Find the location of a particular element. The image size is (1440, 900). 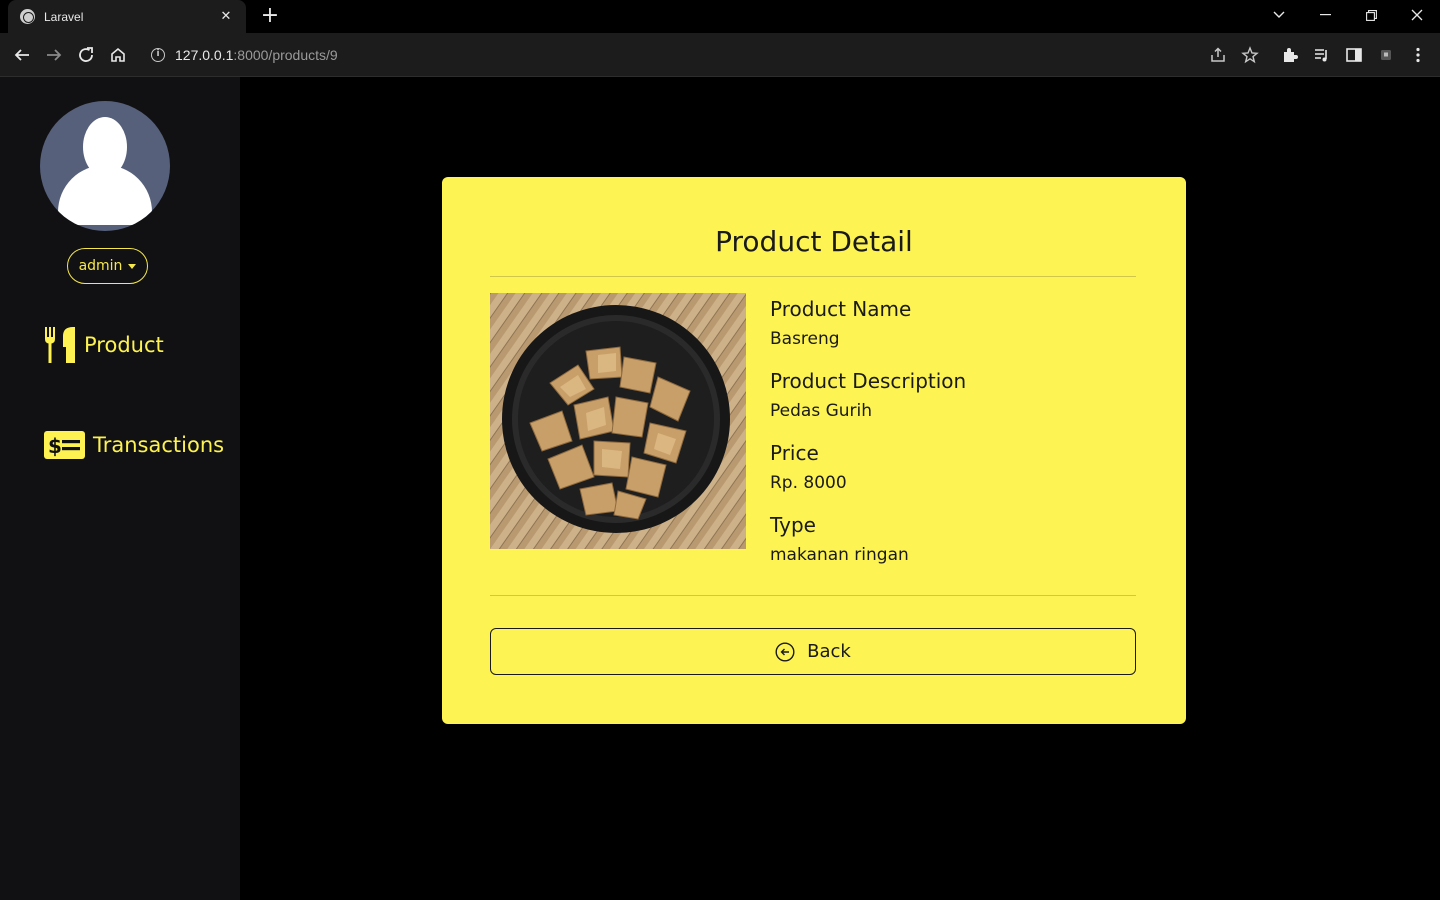

browser-toolbar: i 127.0.0.1:8000/products/9 is located at coordinates (720, 55).